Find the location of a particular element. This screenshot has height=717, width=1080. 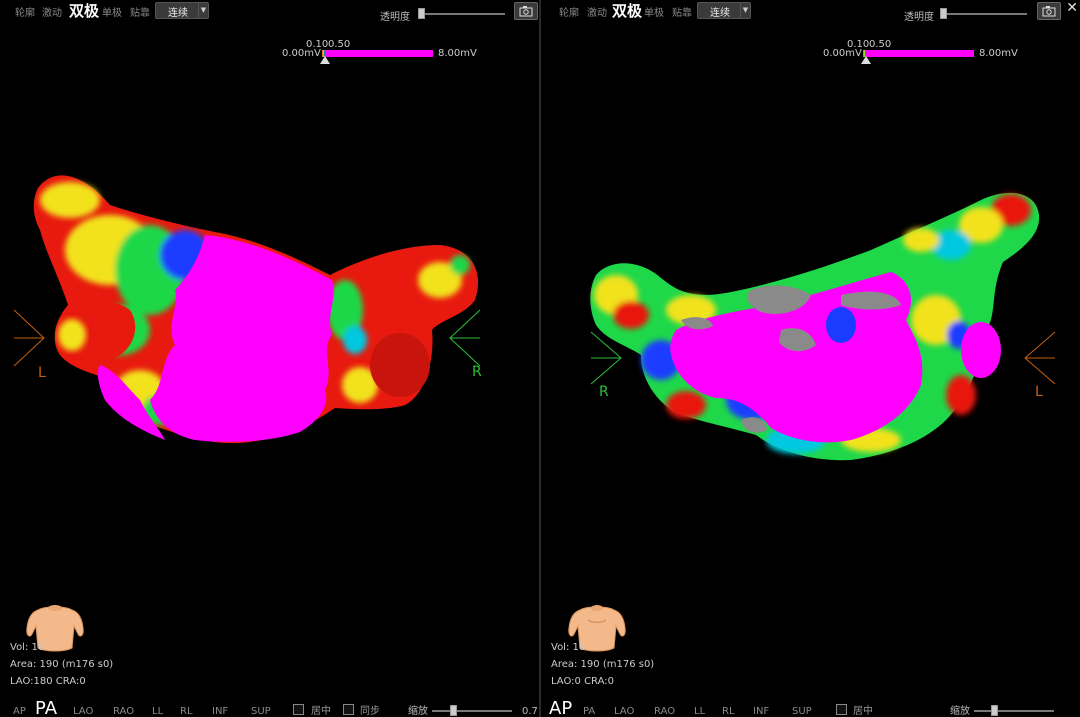

angle-readout: LAO:180 CRA:0 is located at coordinates (48, 681).